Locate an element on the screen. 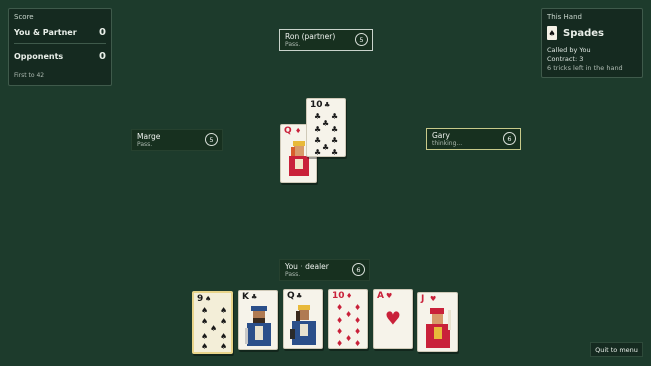  this-hand-title: This Hand is located at coordinates (564, 17).